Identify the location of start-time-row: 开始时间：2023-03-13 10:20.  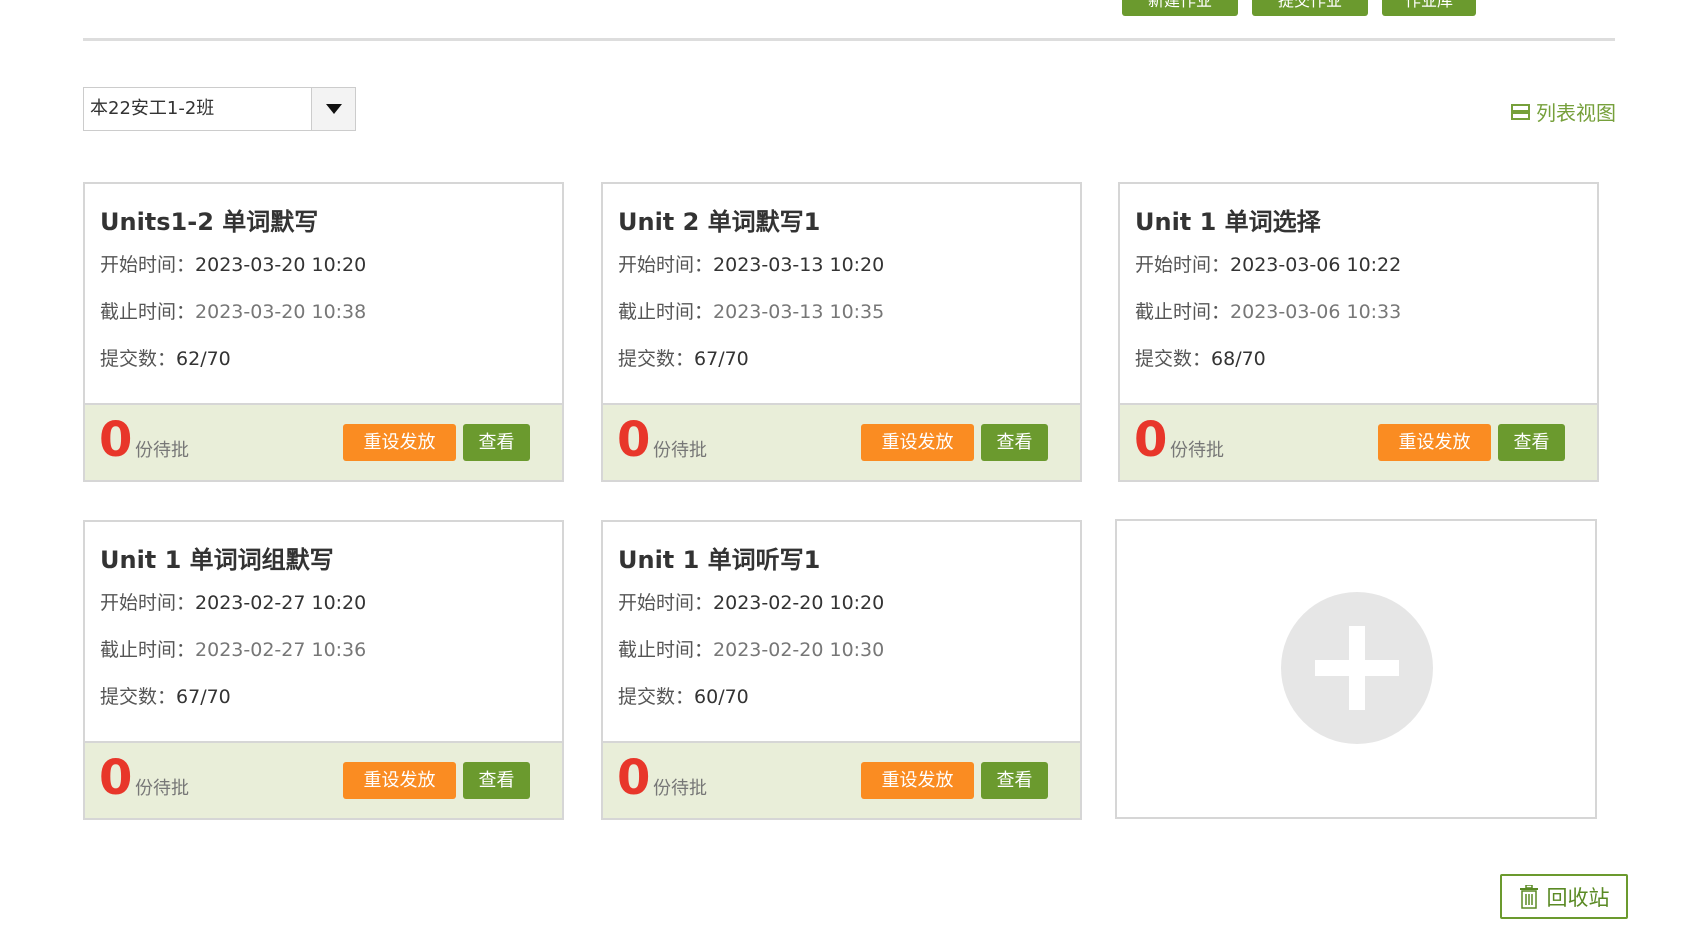
(751, 263).